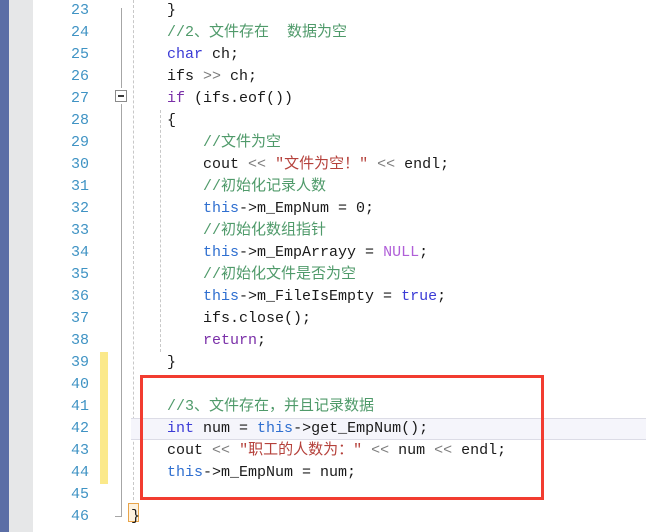 The width and height of the screenshot is (646, 532). Describe the element at coordinates (401, 252) in the screenshot. I see `code-token: NULL` at that location.